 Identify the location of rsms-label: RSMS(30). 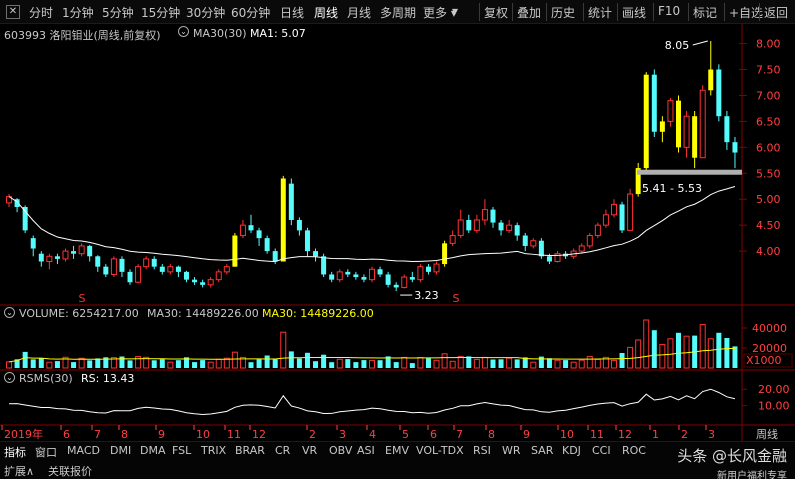
(46, 378).